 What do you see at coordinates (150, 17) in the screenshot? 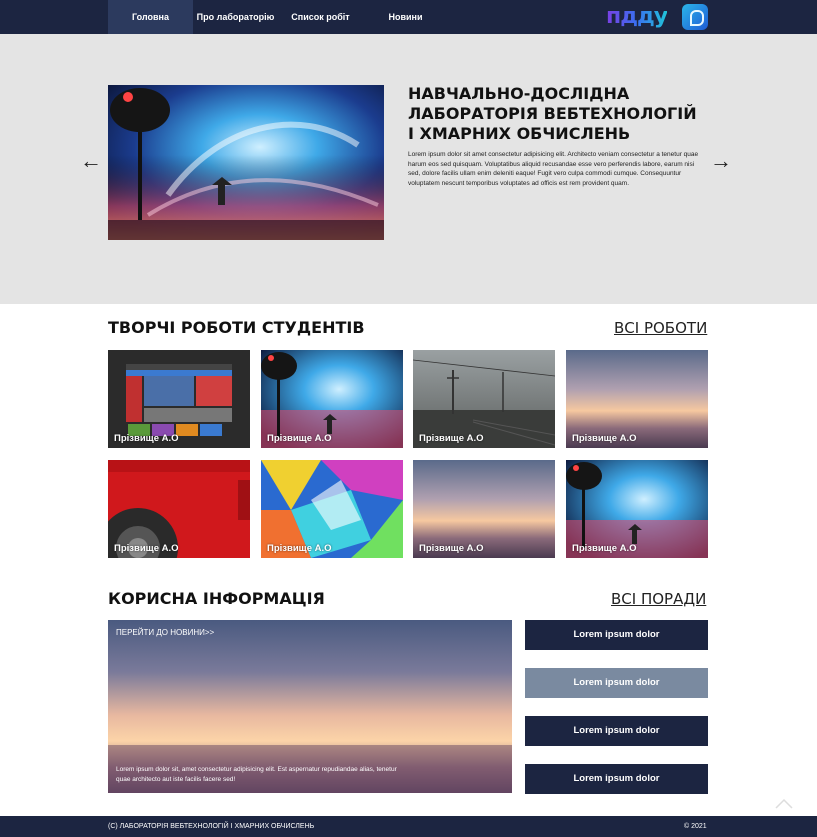
I see `nav-item-home: Головна` at bounding box center [150, 17].